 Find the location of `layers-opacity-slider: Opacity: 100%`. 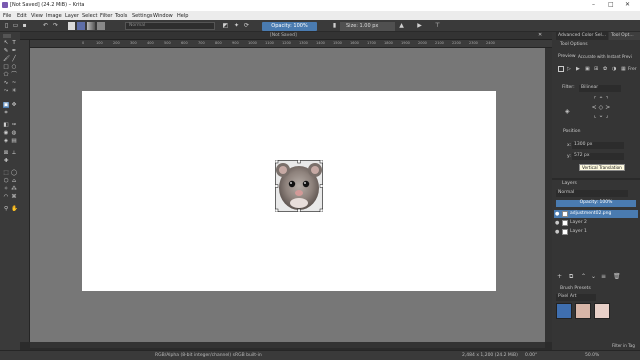

layers-opacity-slider: Opacity: 100% is located at coordinates (596, 203).